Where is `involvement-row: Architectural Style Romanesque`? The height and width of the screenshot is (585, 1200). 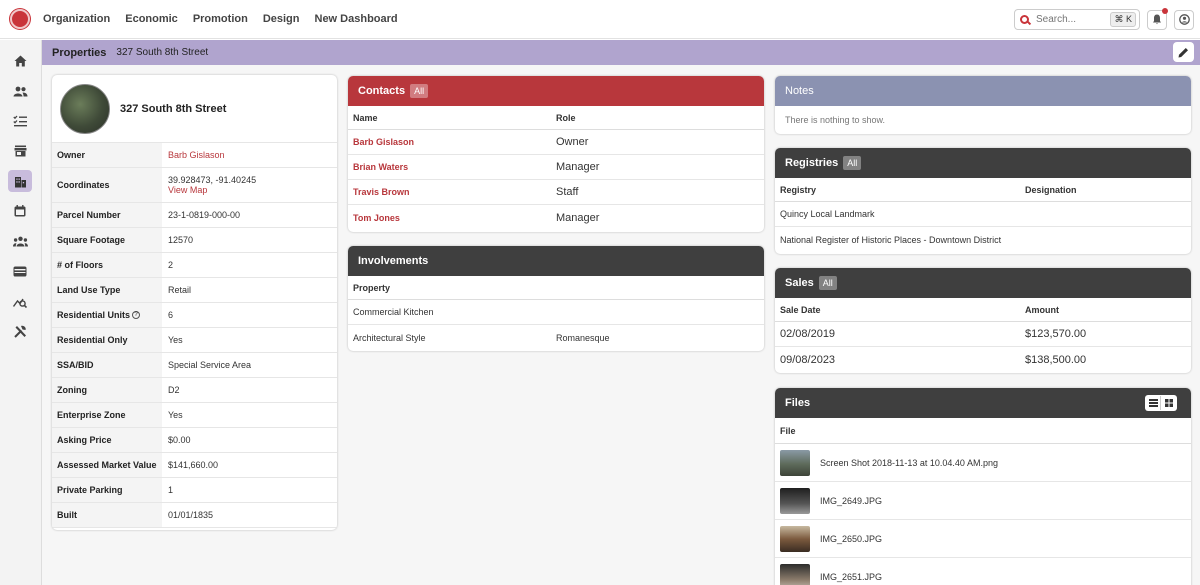
involvement-row: Architectural Style Romanesque is located at coordinates (556, 337).